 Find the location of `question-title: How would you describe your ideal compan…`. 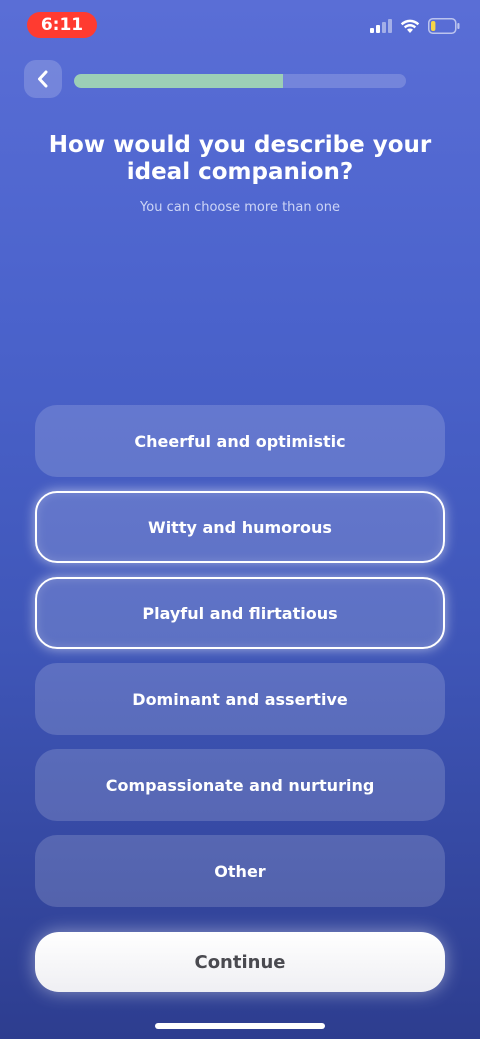

question-title: How would you describe your ideal compan… is located at coordinates (240, 158).